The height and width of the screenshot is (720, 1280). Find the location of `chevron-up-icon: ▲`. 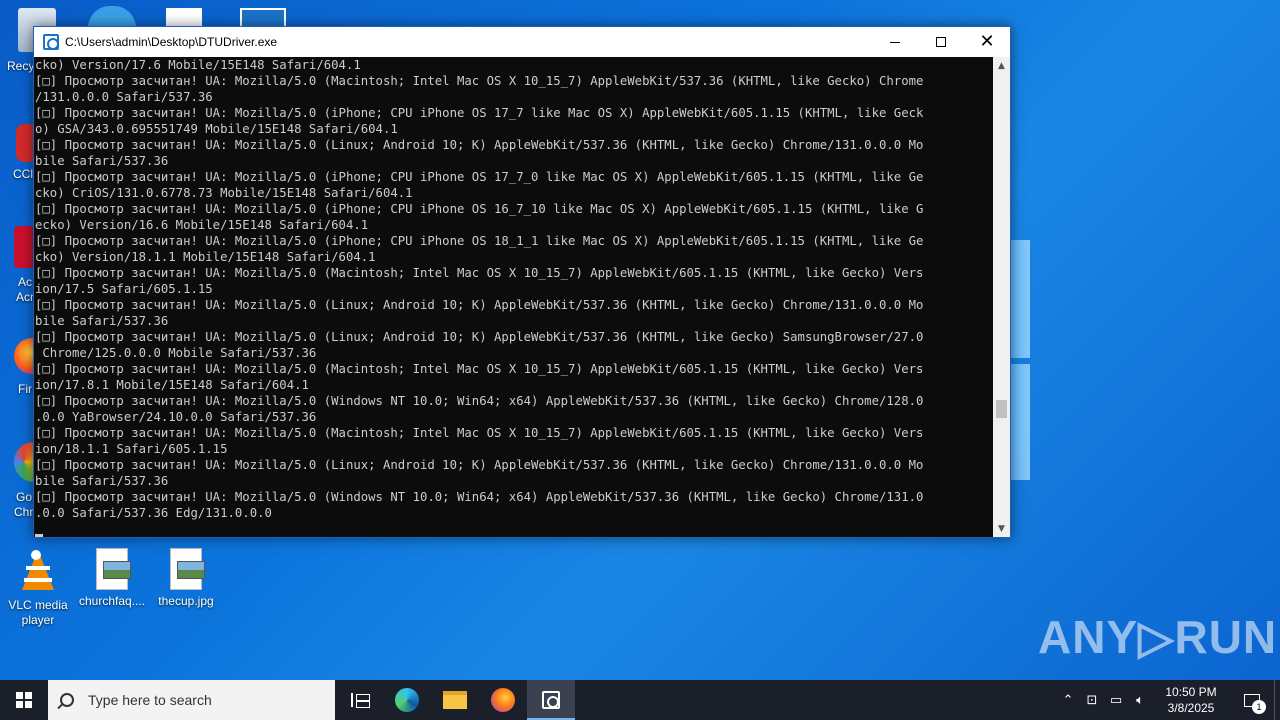

chevron-up-icon: ▲ is located at coordinates (1001, 65).